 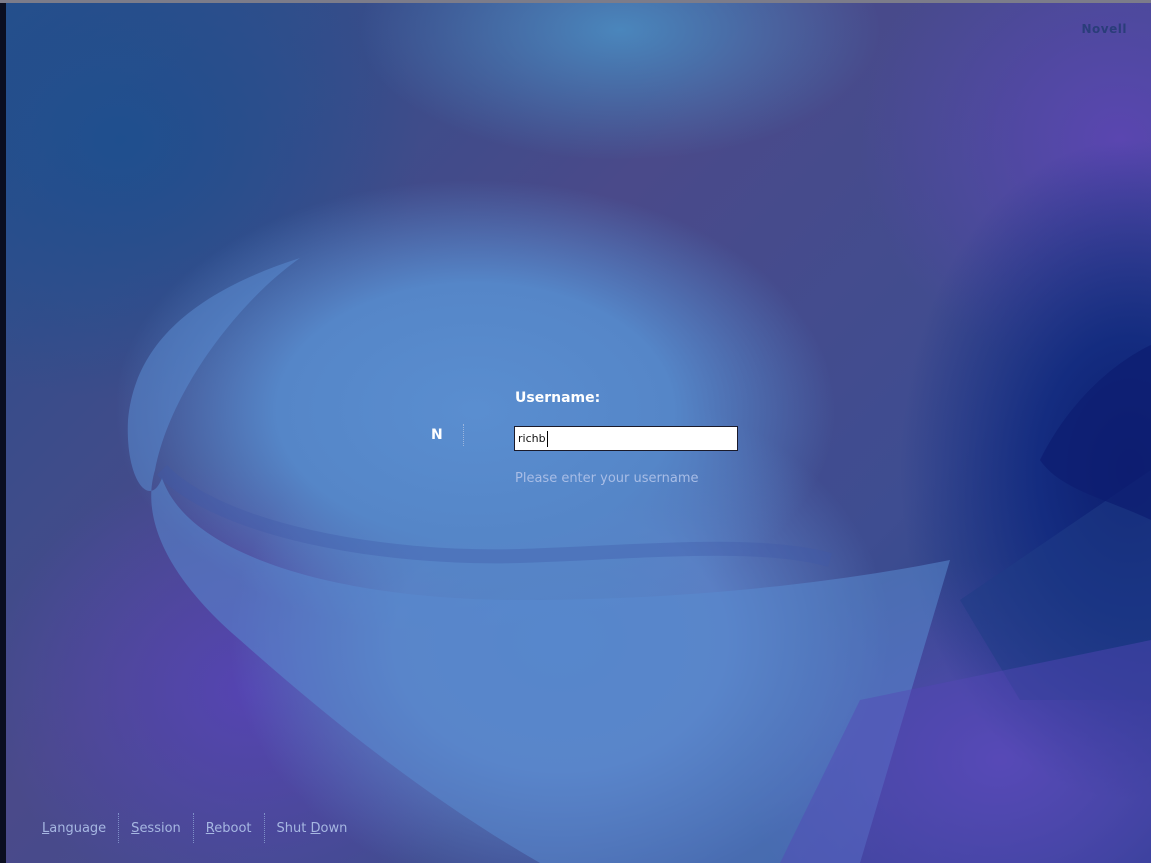 What do you see at coordinates (547, 439) in the screenshot?
I see `text-caret` at bounding box center [547, 439].